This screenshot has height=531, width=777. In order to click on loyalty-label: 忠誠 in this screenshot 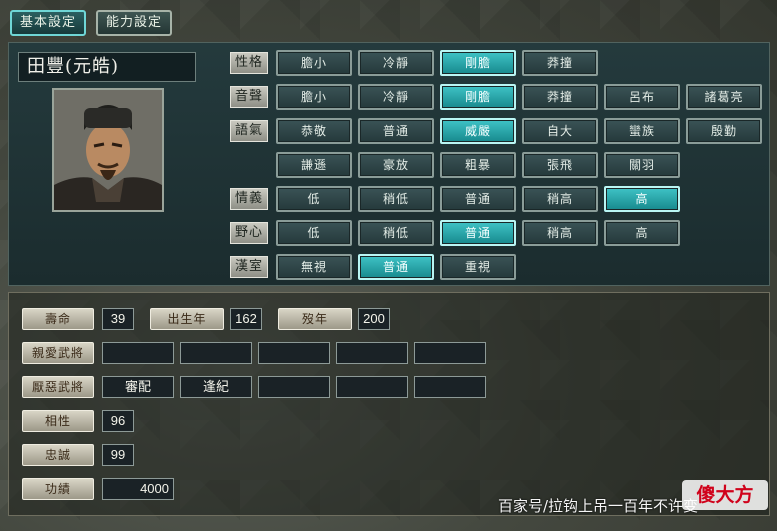, I will do `click(58, 455)`.